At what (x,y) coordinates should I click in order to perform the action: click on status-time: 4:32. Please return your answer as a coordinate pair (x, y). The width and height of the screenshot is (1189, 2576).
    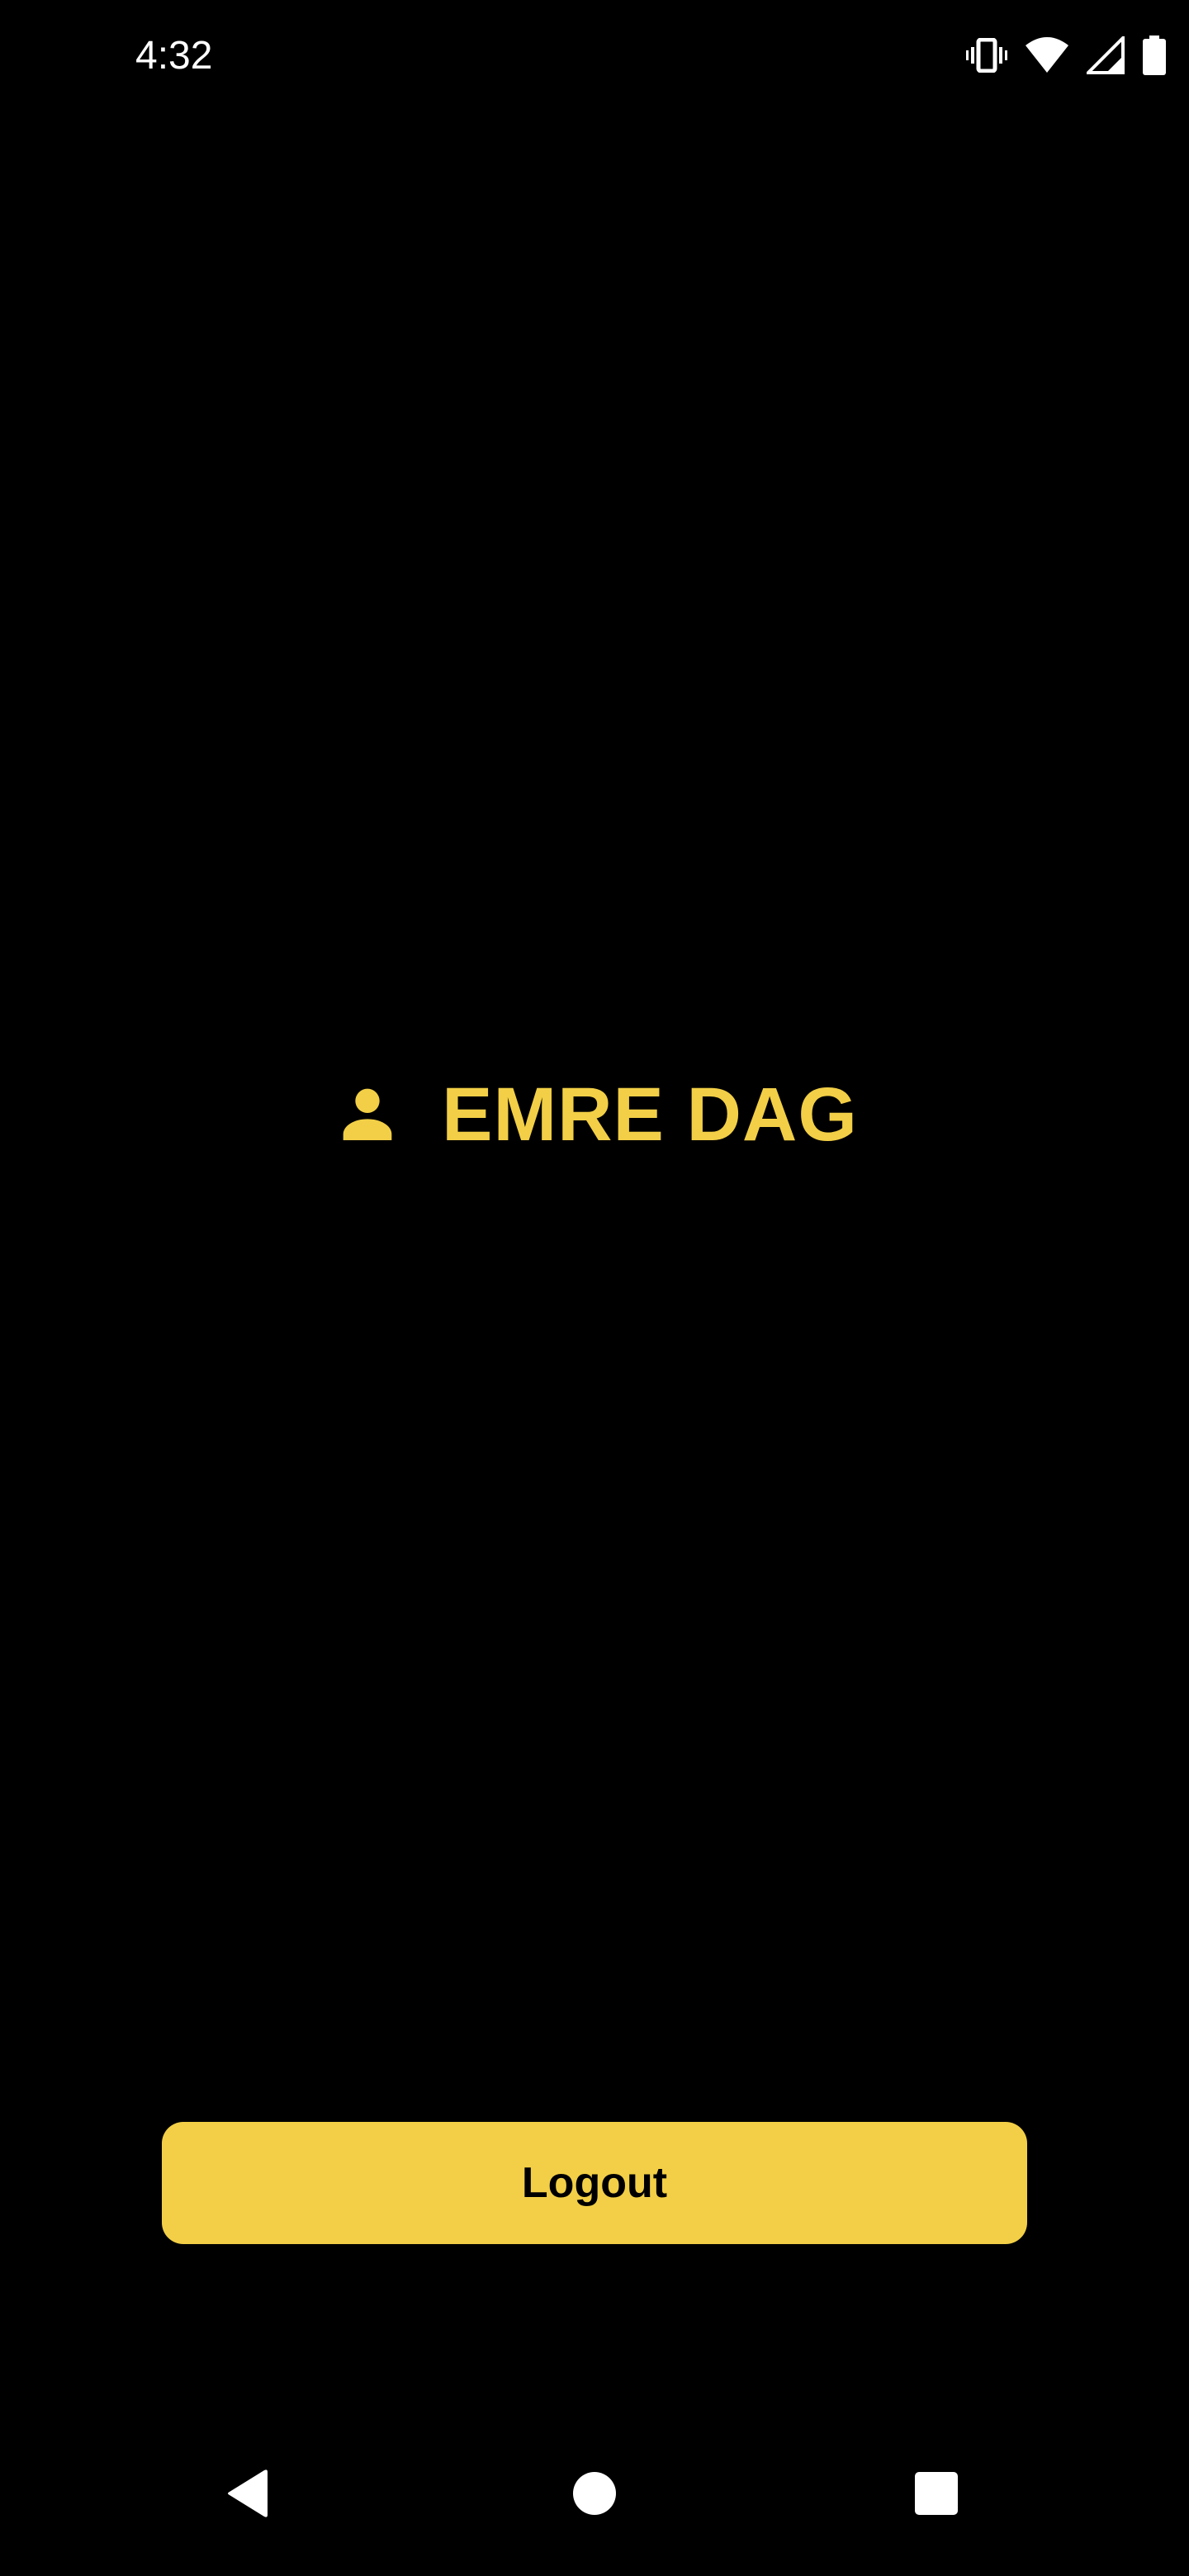
    Looking at the image, I should click on (174, 56).